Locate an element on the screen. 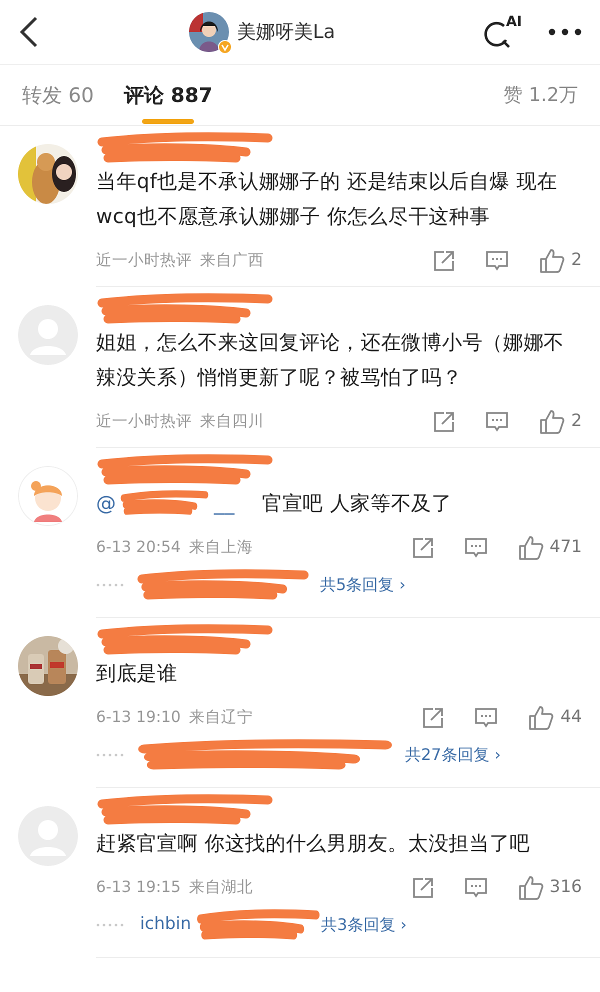 Image resolution: width=600 pixels, height=992 pixels. comment-location: 来自上海 is located at coordinates (220, 547).